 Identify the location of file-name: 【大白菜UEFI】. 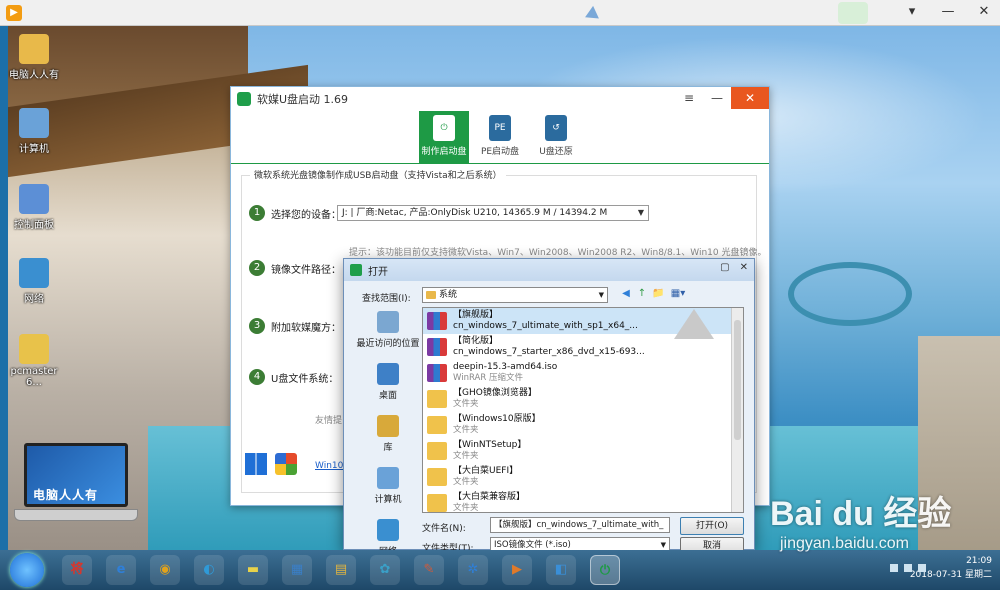
(486, 471).